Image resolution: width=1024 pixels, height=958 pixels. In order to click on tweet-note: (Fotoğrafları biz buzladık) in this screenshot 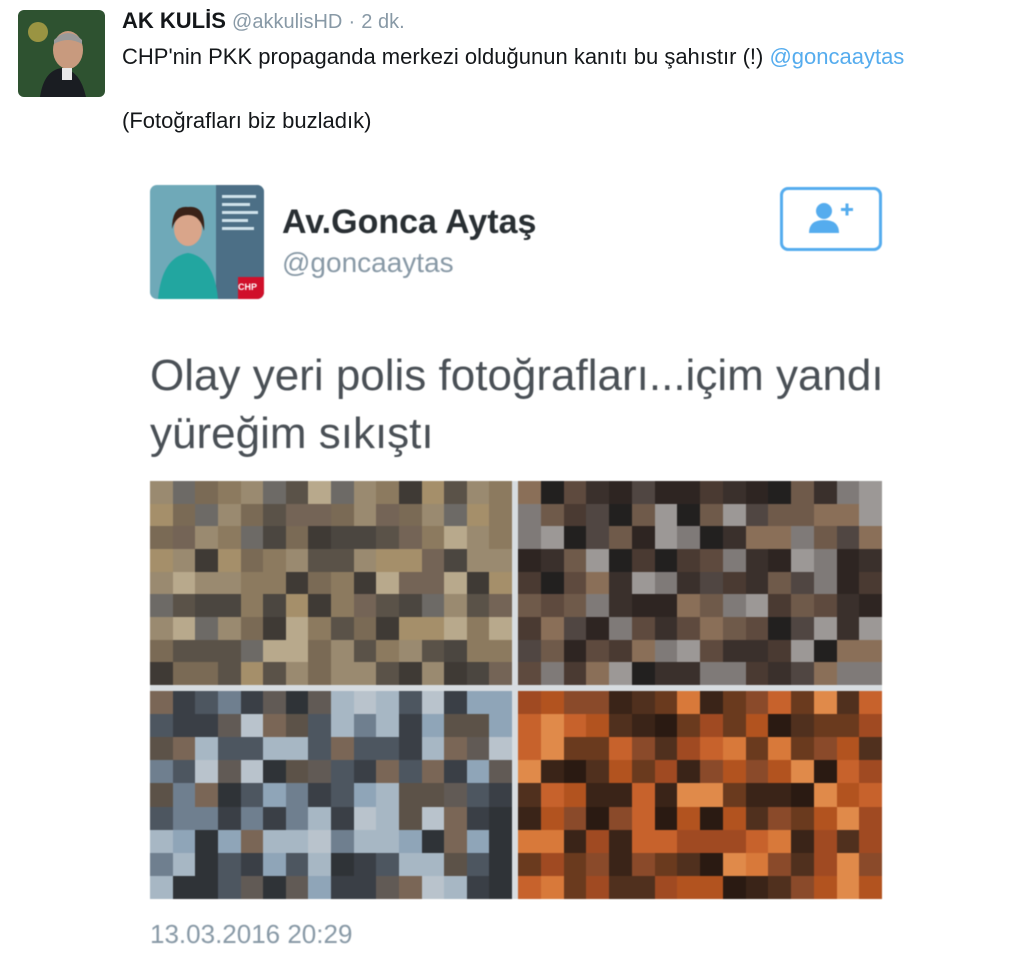, I will do `click(247, 120)`.